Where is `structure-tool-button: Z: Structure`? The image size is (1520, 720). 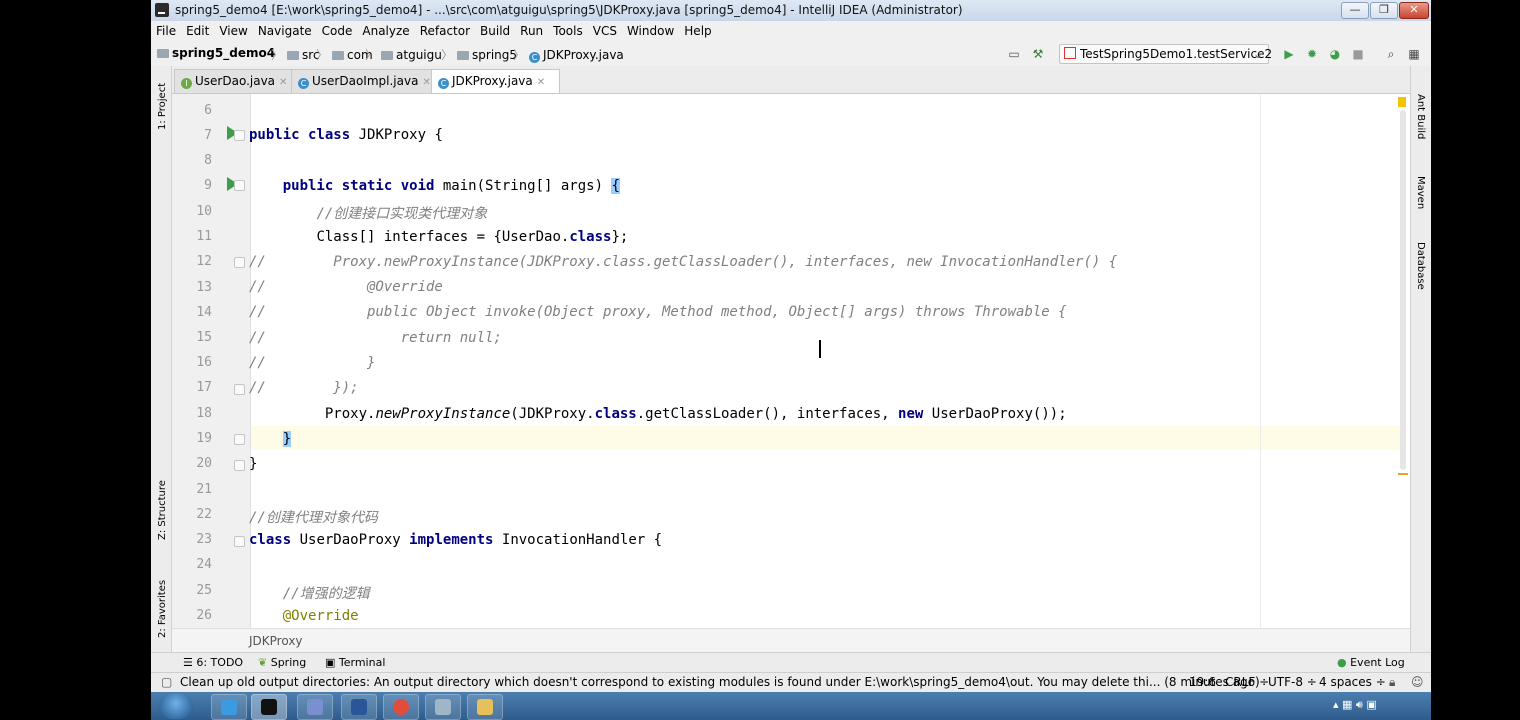
structure-tool-button: Z: Structure is located at coordinates (162, 510).